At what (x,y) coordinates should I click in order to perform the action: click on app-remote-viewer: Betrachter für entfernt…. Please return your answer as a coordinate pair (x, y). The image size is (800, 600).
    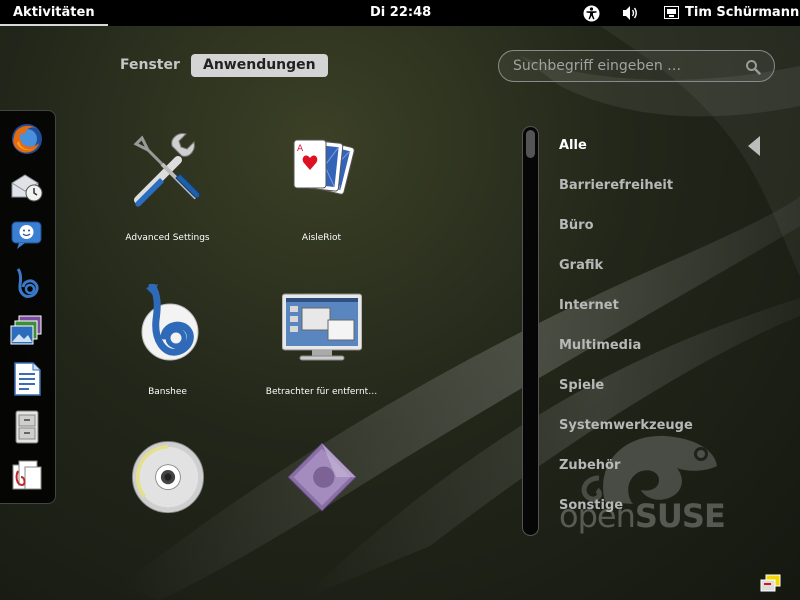
    Looking at the image, I should click on (321, 354).